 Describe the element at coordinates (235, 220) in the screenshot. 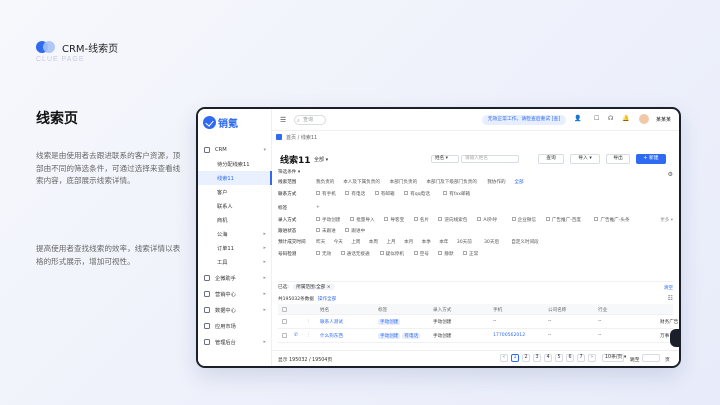

I see `sidebar-item: 商机` at that location.